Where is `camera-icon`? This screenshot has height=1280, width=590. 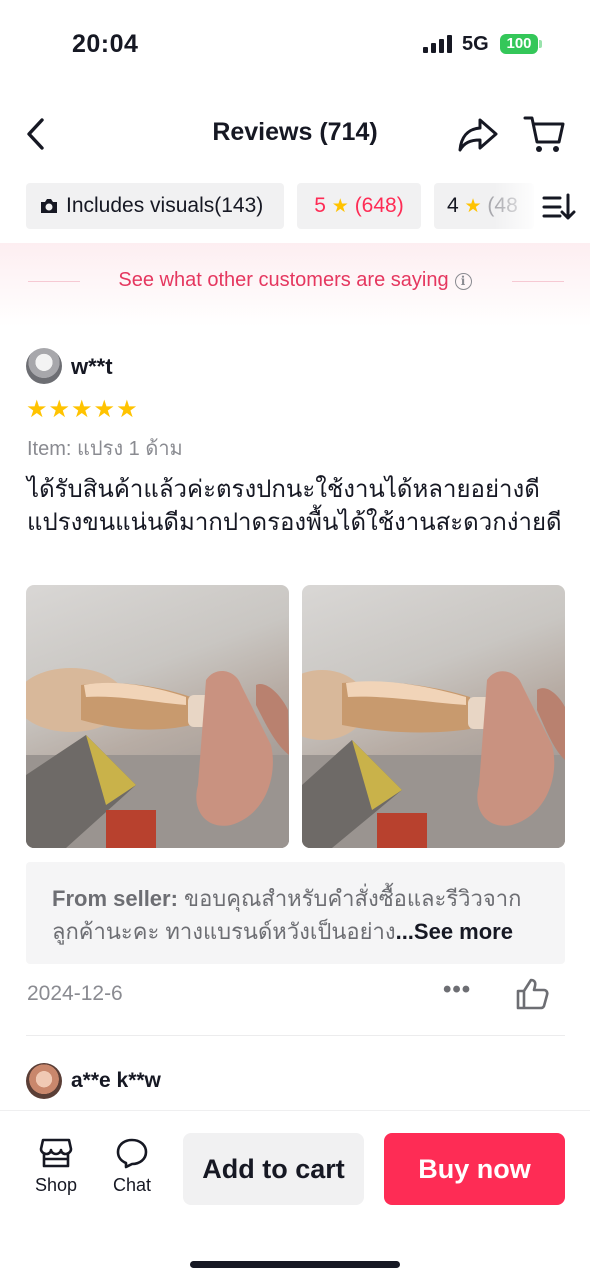
camera-icon is located at coordinates (49, 206).